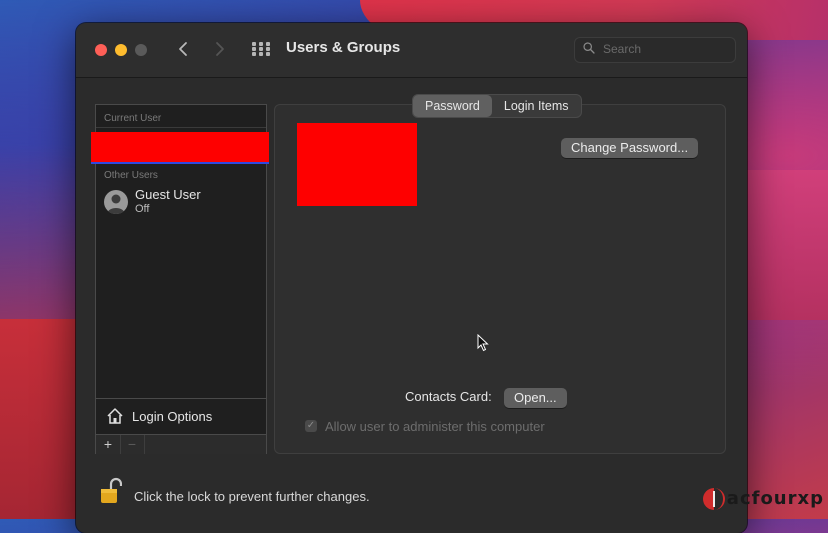 The width and height of the screenshot is (828, 533). Describe the element at coordinates (357, 164) in the screenshot. I see `user-picture-redacted` at that location.